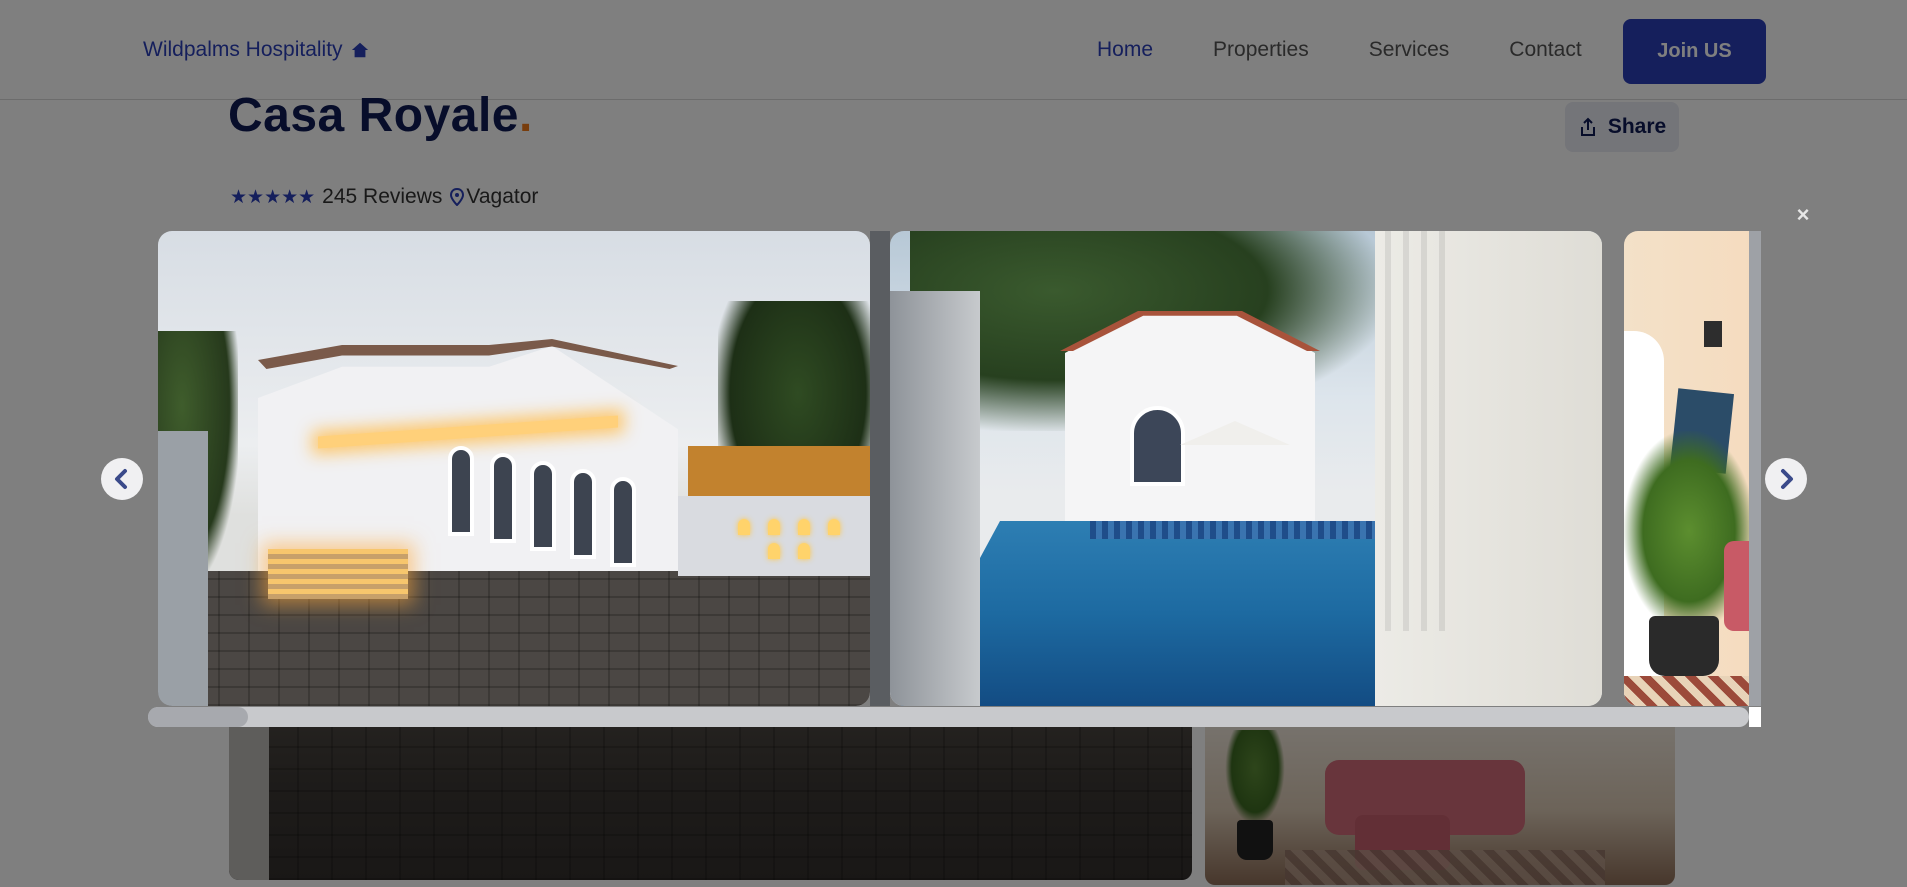 The image size is (1907, 887). What do you see at coordinates (514, 638) in the screenshot?
I see `paved-ground` at bounding box center [514, 638].